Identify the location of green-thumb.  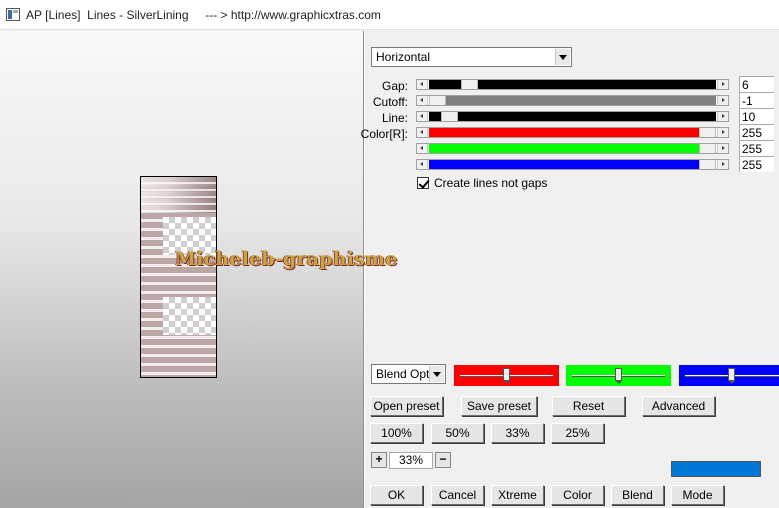
(707, 148).